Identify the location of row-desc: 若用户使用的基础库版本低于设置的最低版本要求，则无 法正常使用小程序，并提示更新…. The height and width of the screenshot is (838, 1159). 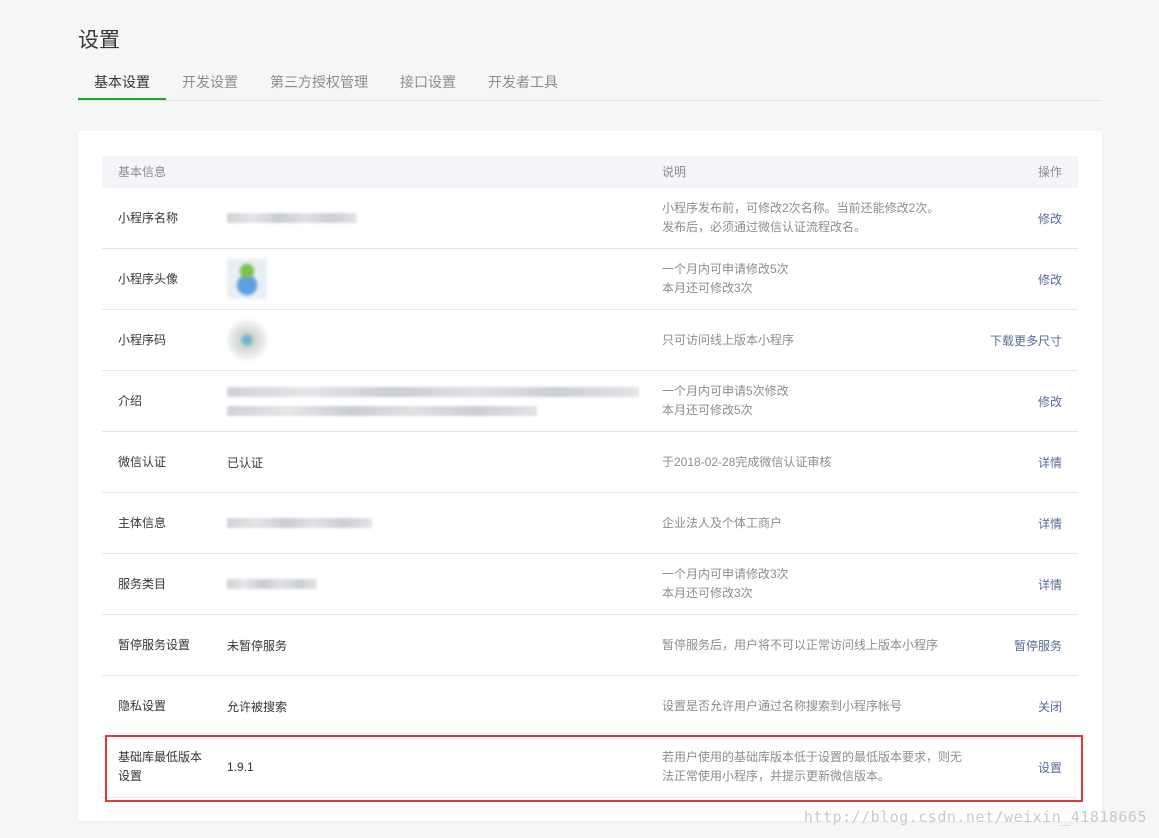
(822, 767).